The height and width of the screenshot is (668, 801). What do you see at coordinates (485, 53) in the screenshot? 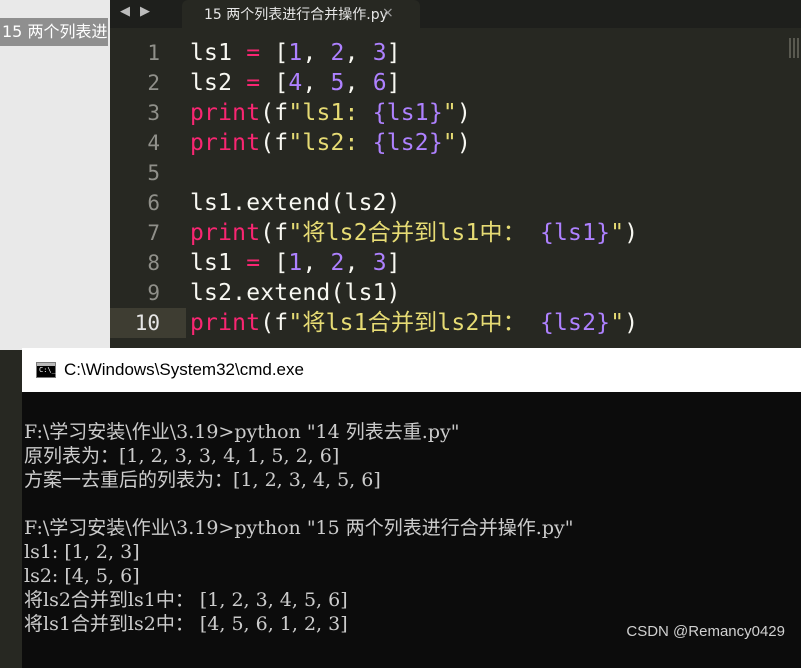
I see `code-line-1: ls1 = [1, 2, 3]` at bounding box center [485, 53].